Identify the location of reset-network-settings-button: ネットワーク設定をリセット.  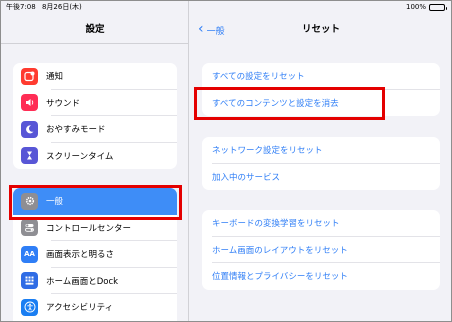
(321, 150).